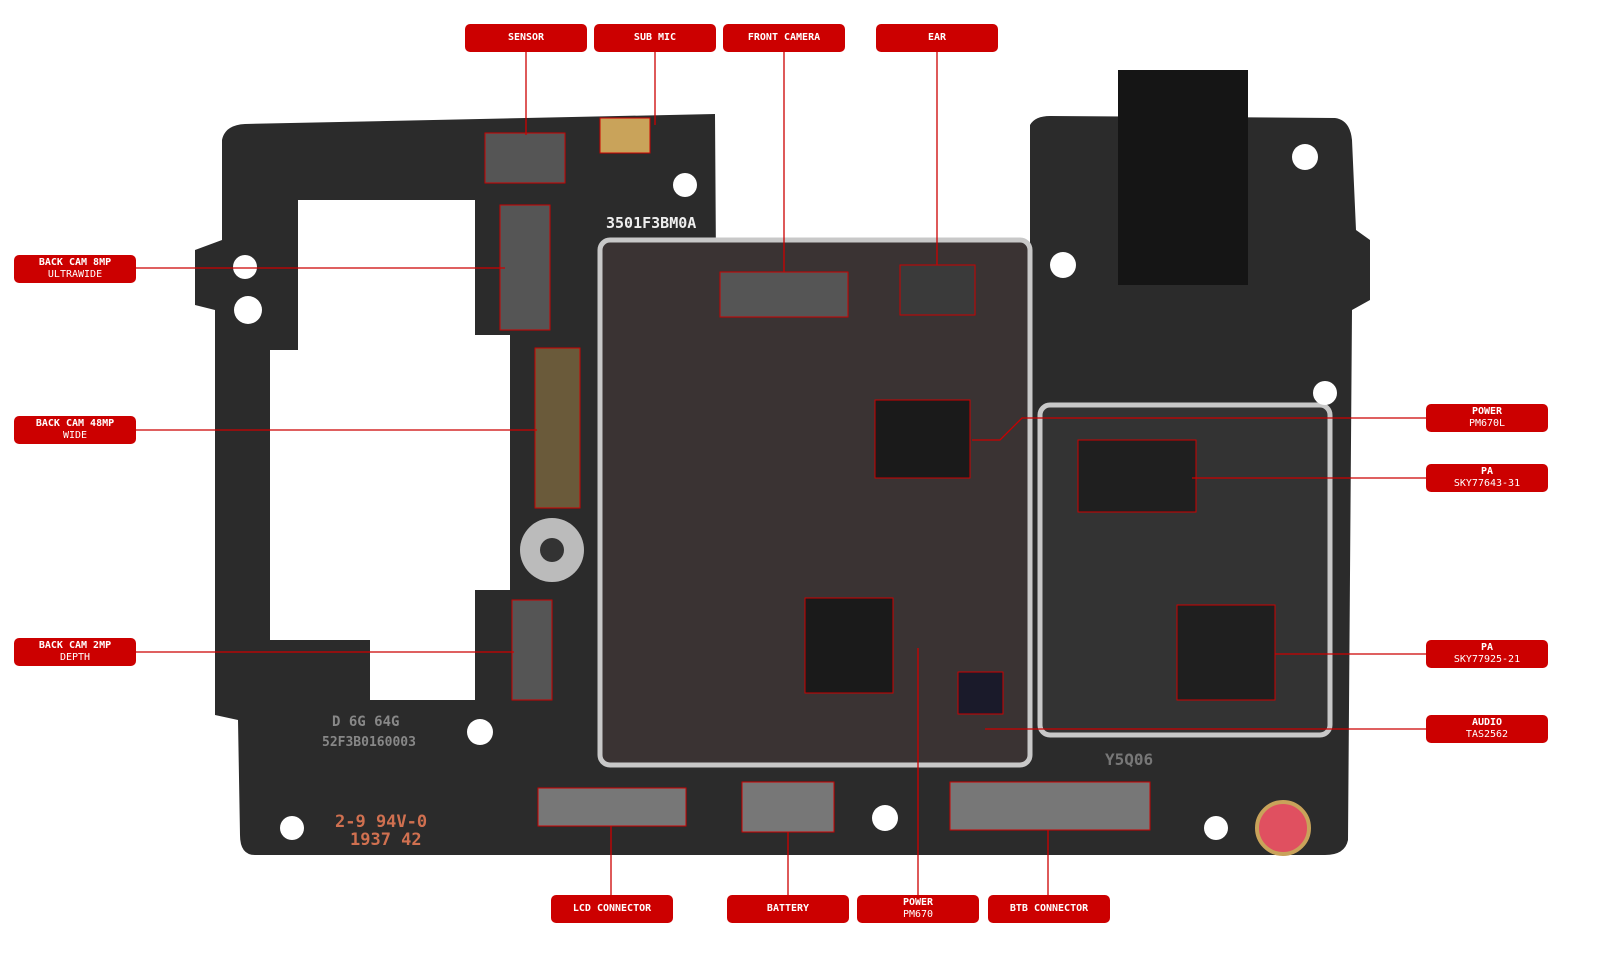 The image size is (1617, 969). What do you see at coordinates (75, 657) in the screenshot?
I see `label-subtitle: DEPTH` at bounding box center [75, 657].